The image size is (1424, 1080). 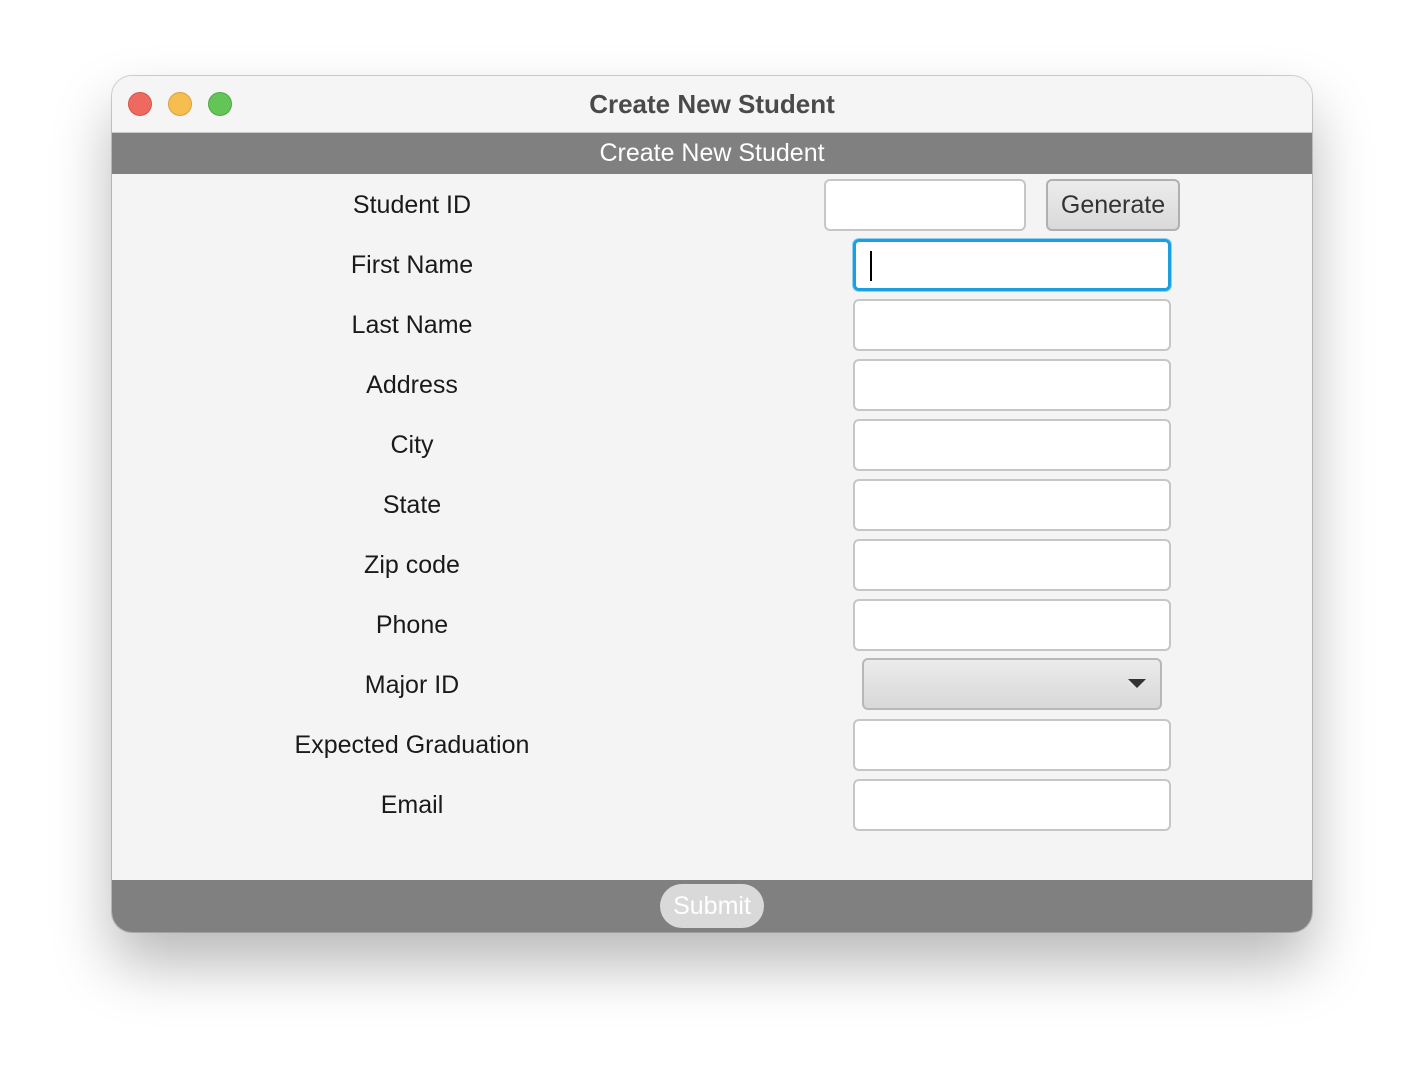 I want to click on title-bar: Create New Student, so click(x=712, y=104).